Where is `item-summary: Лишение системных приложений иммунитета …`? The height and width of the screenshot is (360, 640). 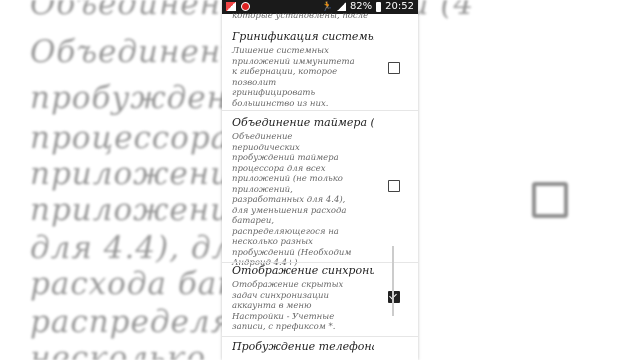
item-summary: Лишение системных приложений иммунитета … is located at coordinates (293, 77).